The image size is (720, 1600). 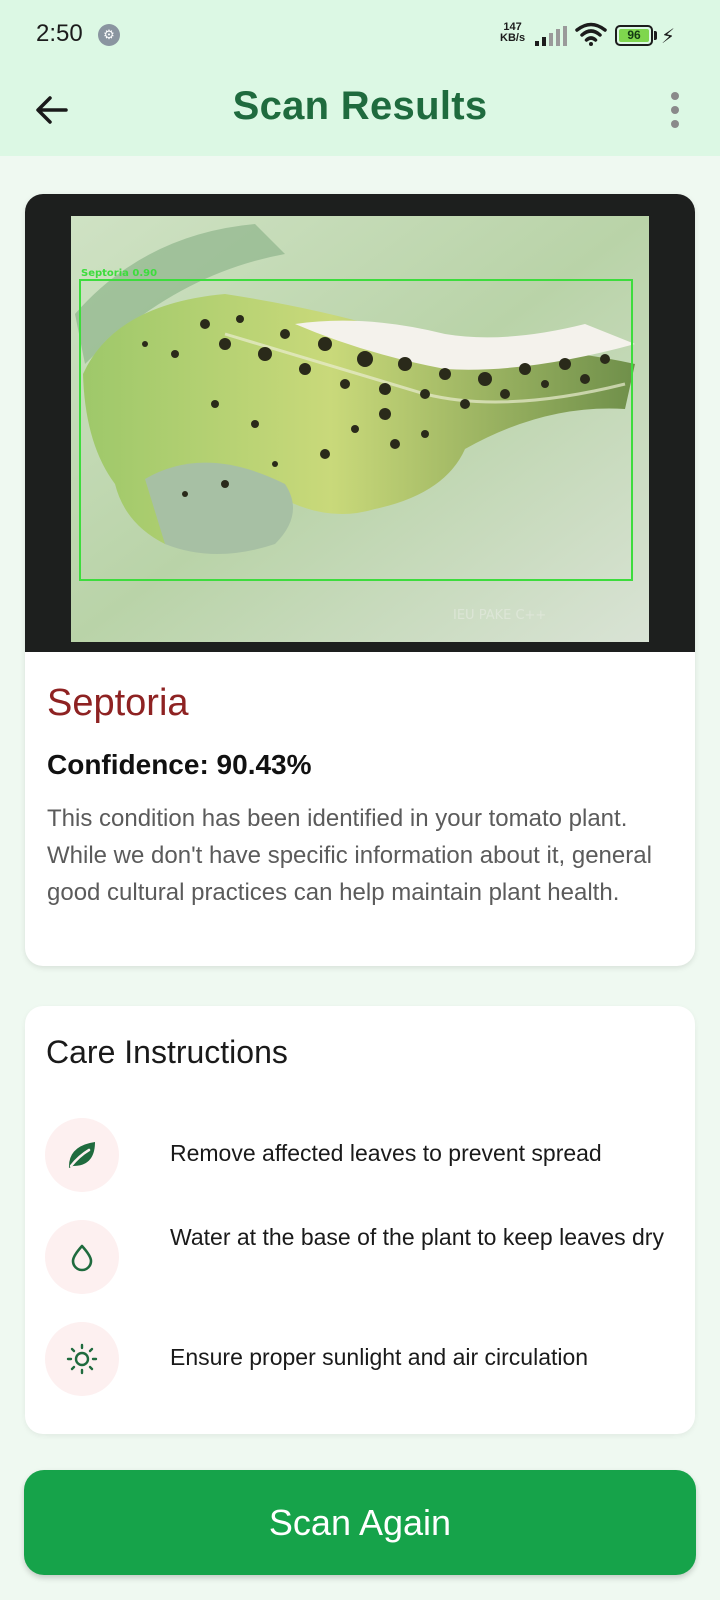 I want to click on network-speed: 147 KB/s, so click(x=512, y=33).